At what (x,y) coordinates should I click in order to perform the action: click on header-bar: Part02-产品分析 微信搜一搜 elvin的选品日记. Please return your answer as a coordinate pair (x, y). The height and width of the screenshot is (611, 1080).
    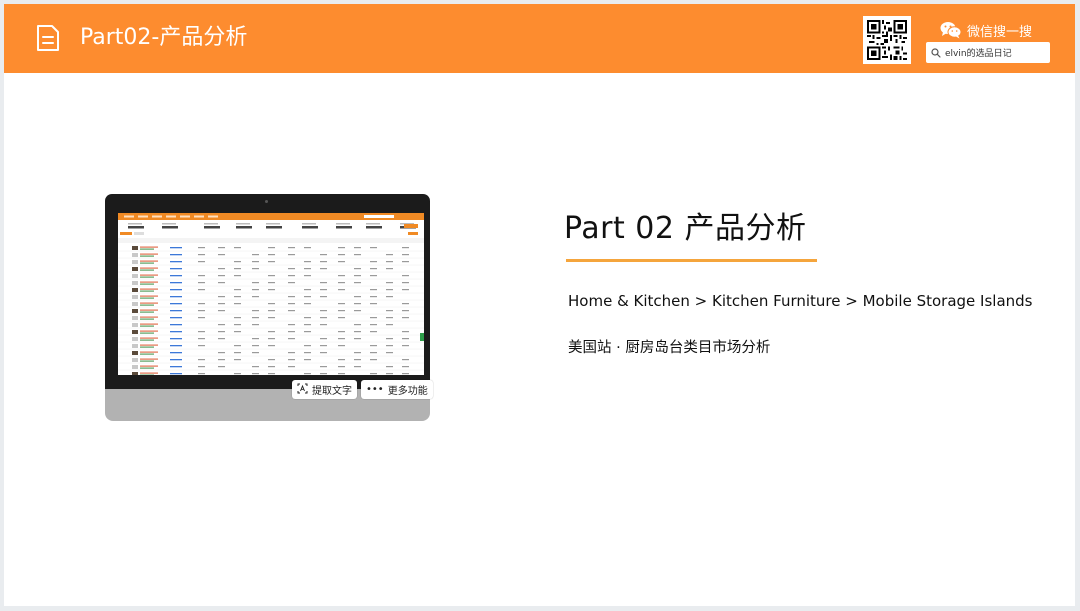
    Looking at the image, I should click on (539, 38).